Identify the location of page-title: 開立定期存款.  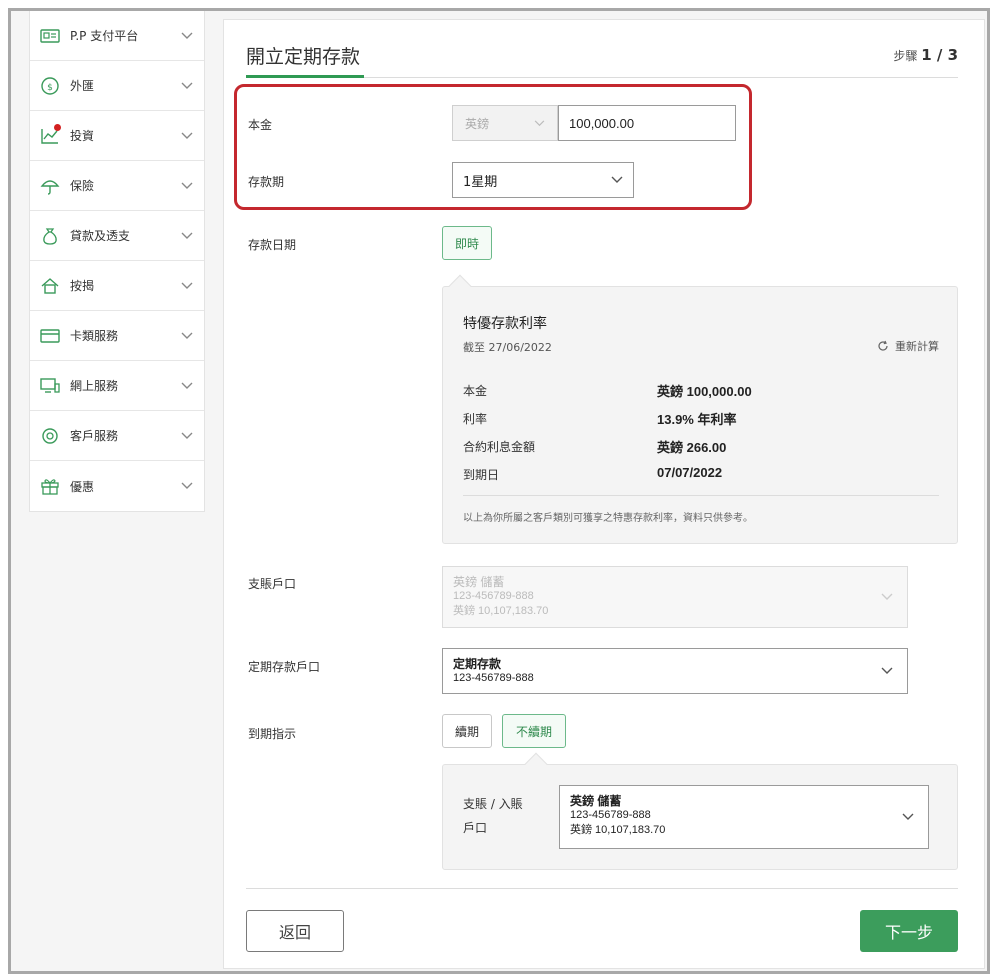
(303, 57).